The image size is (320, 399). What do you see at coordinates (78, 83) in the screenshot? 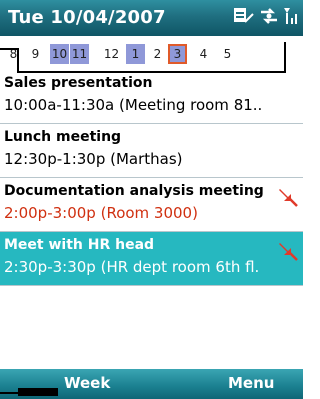
I see `appointment-subject: Sales presentation` at bounding box center [78, 83].